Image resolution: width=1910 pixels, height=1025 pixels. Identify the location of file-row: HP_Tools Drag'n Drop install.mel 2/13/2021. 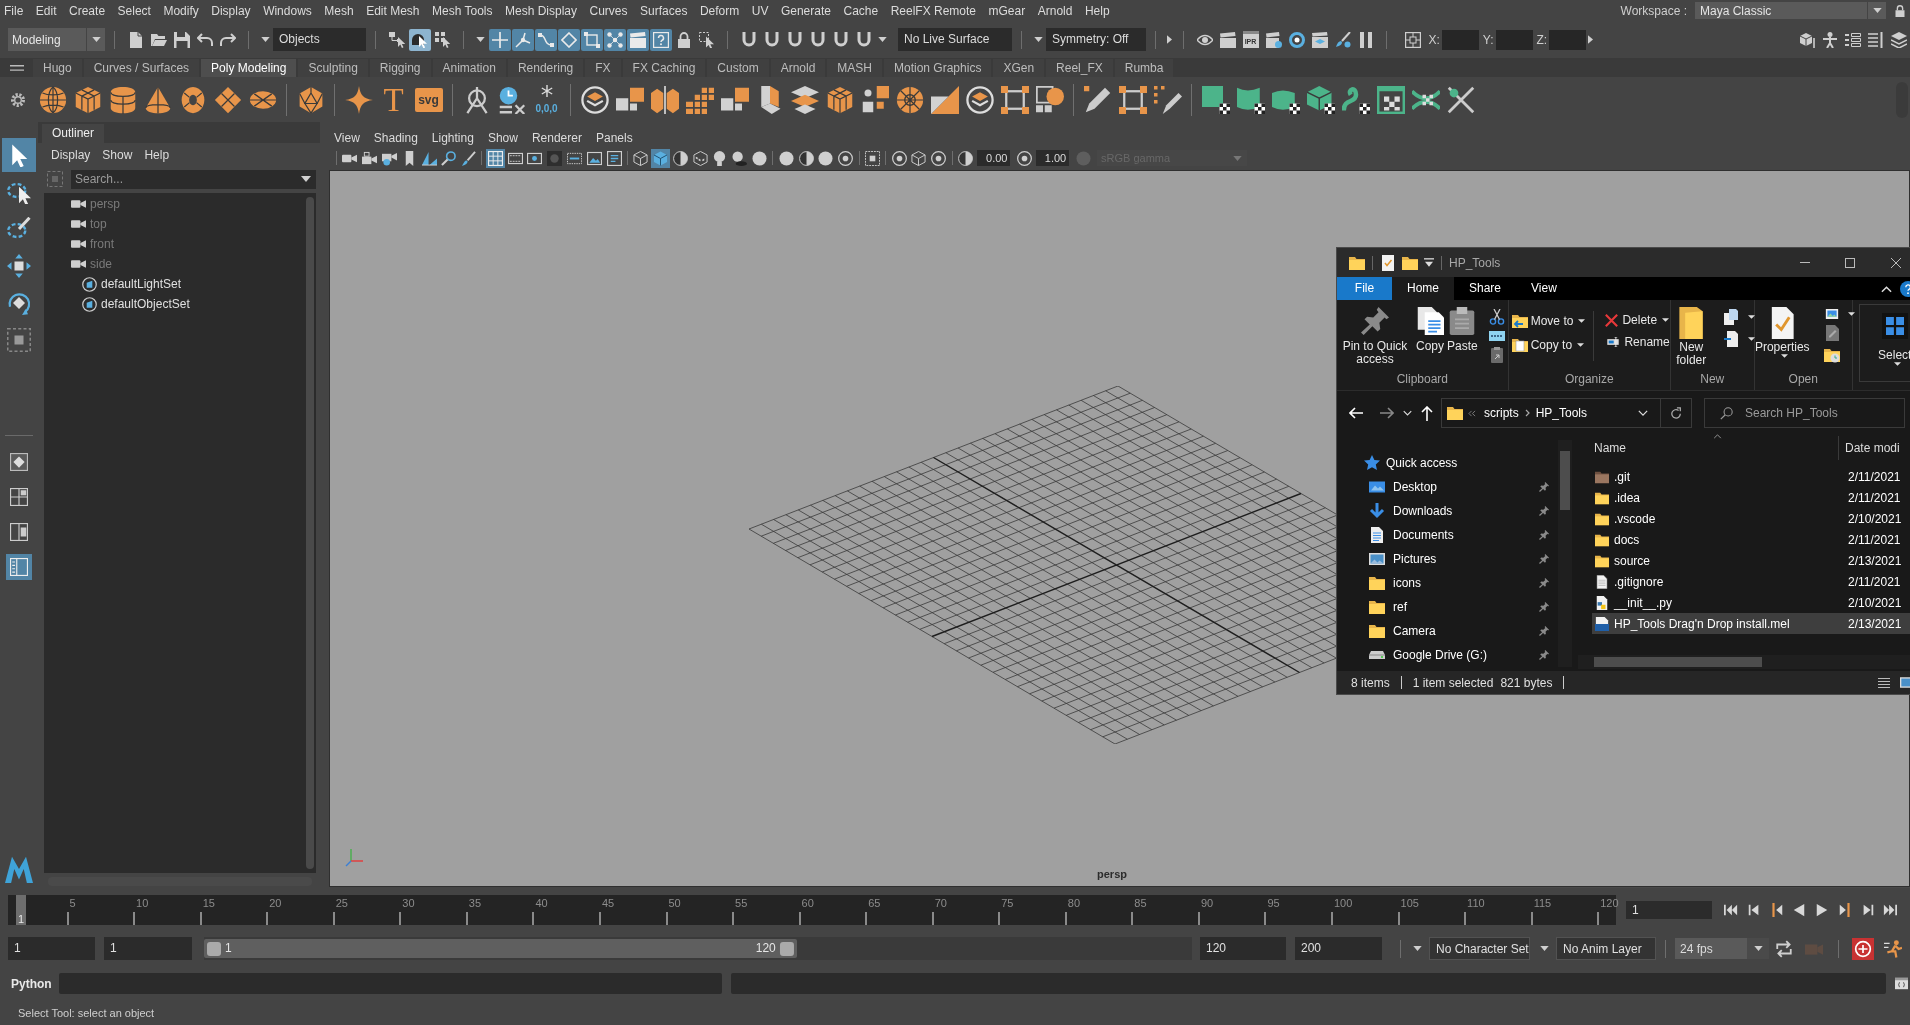
(1751, 623).